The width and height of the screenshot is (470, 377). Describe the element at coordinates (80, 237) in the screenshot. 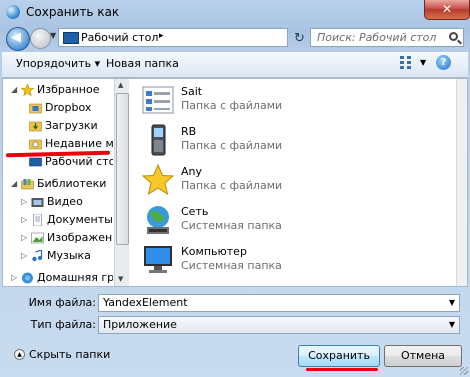

I see `nav-item-label: Изображения` at that location.